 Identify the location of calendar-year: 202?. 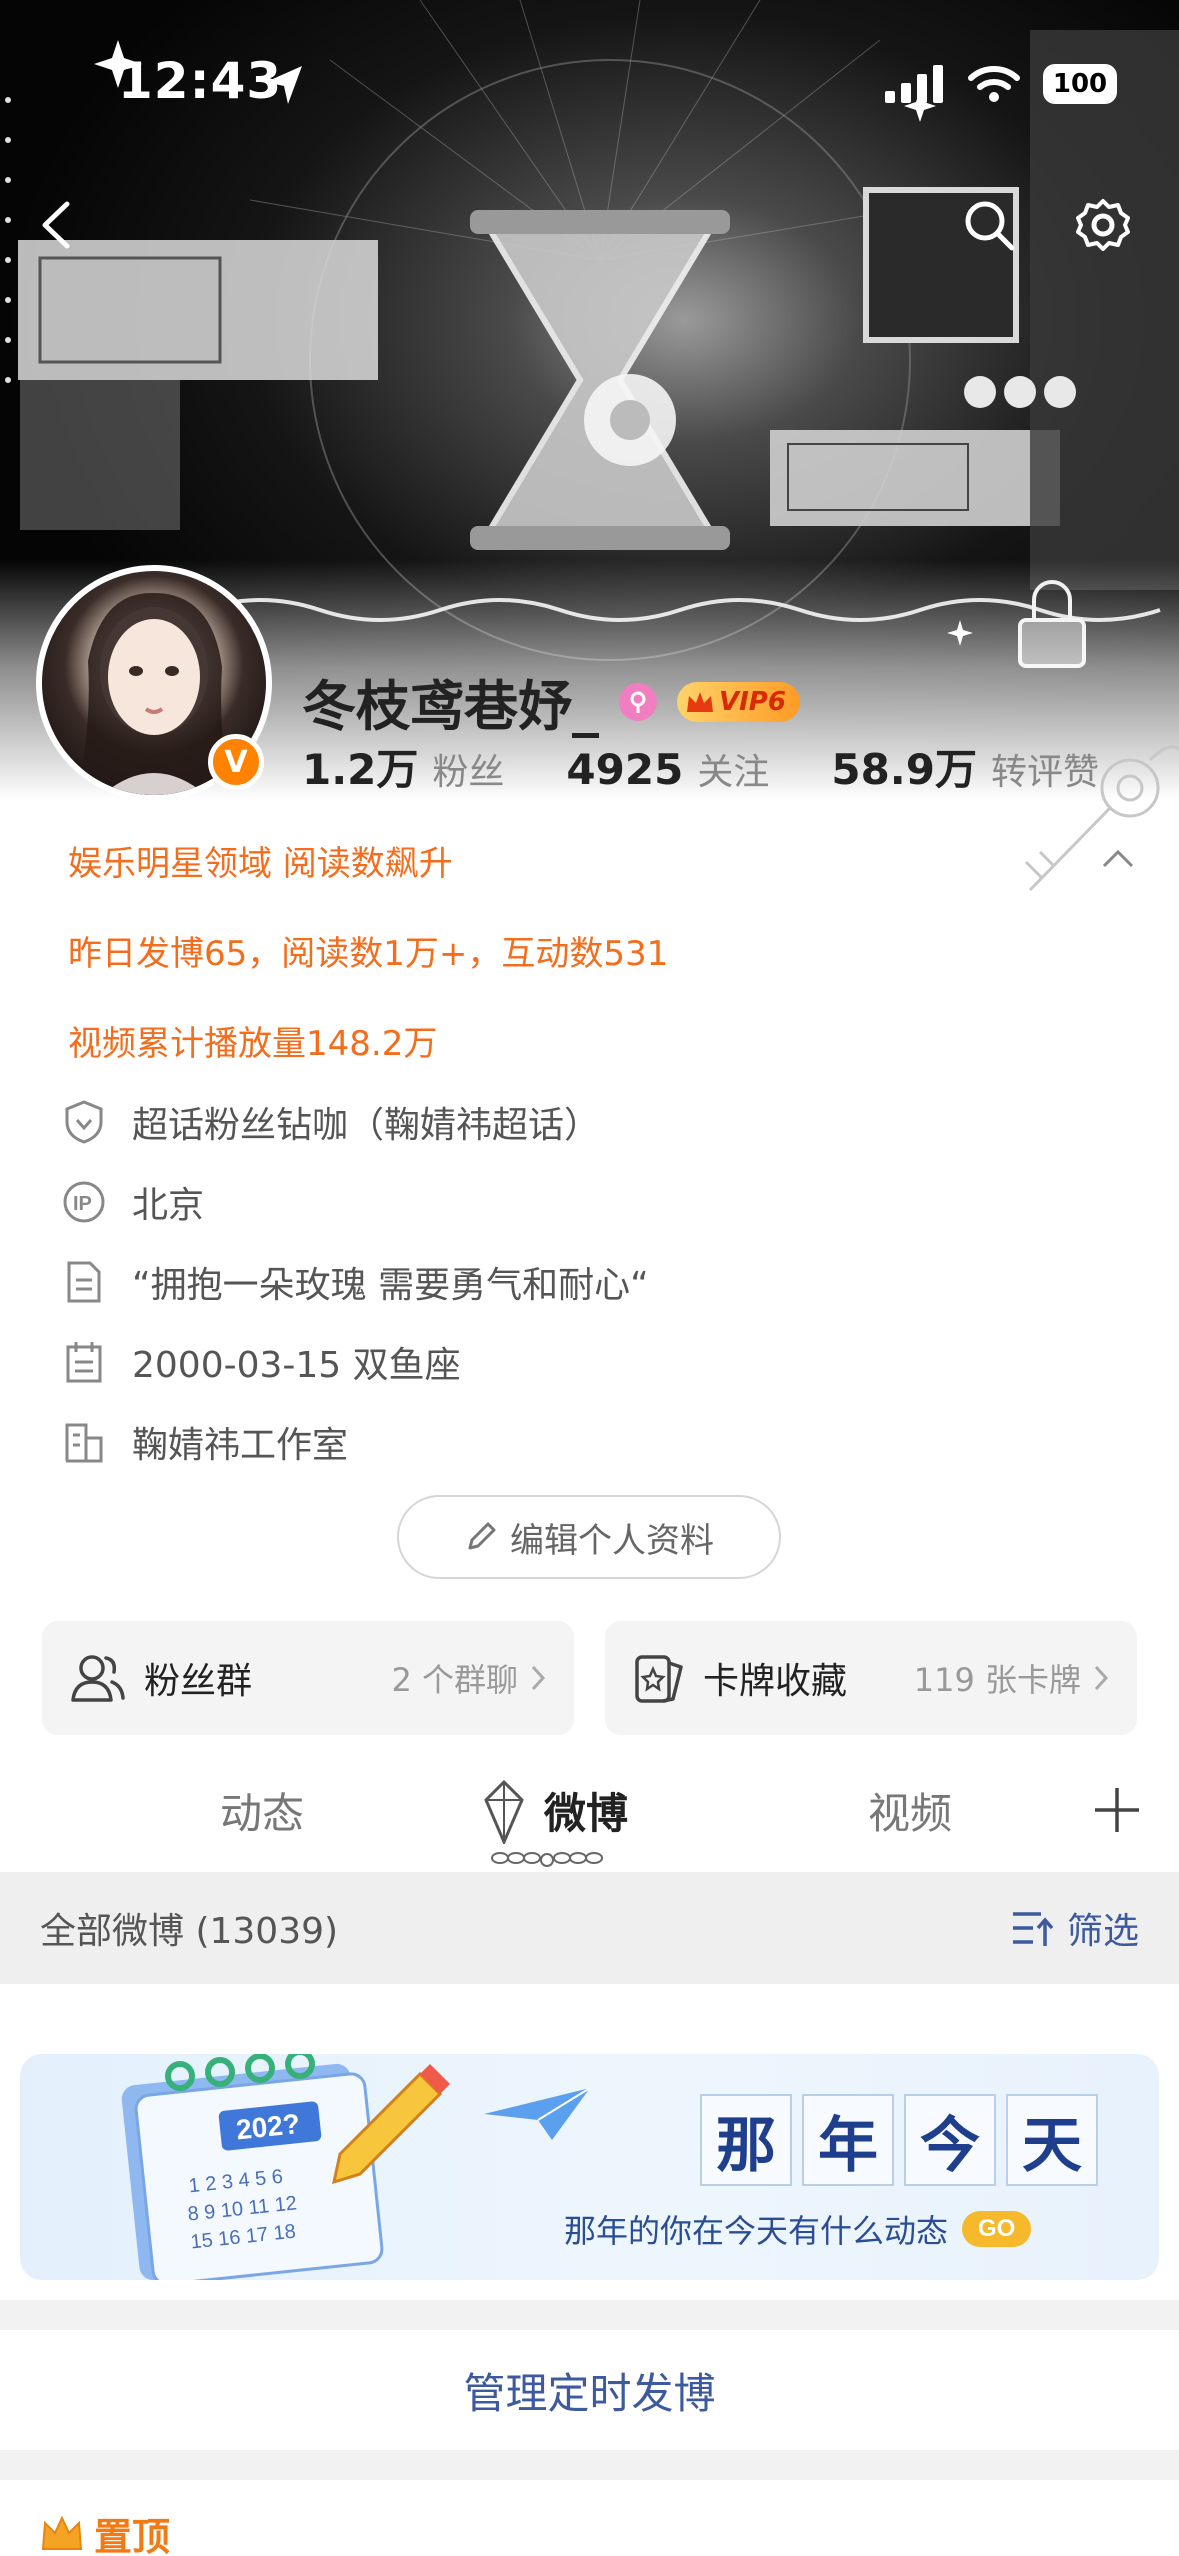
(268, 2127).